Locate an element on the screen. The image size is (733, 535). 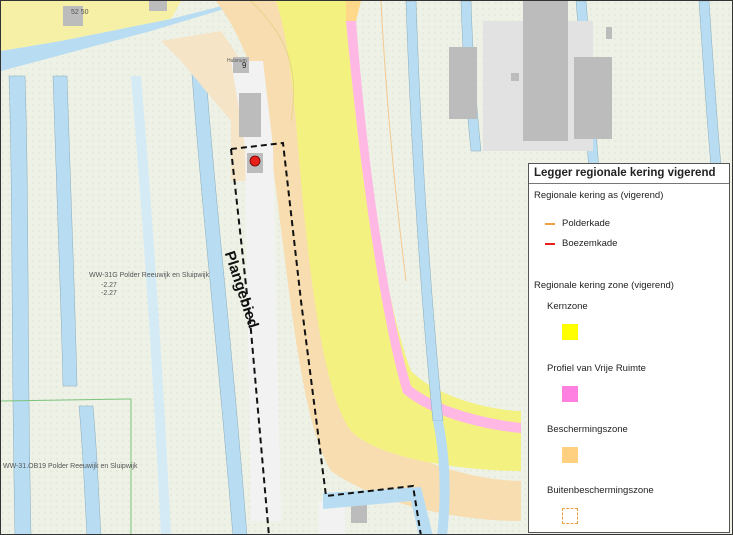
legend-title: Legger regionale kering vigerend is located at coordinates (629, 174).